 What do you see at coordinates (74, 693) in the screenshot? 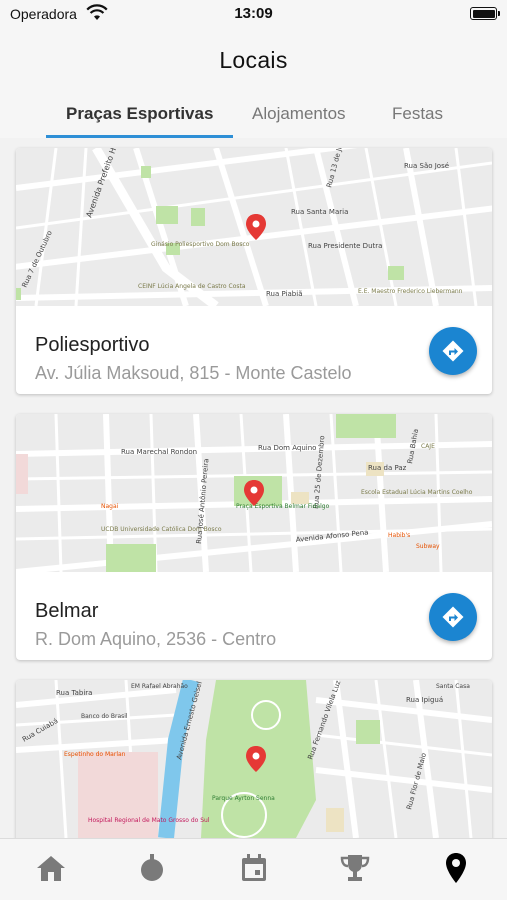
I see `svg-text: Rua Tabira` at bounding box center [74, 693].